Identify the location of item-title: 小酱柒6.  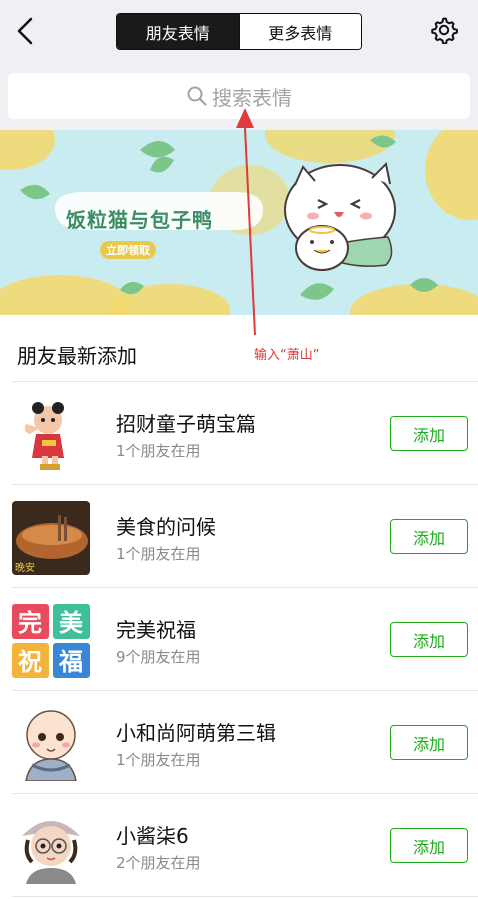
(152, 836).